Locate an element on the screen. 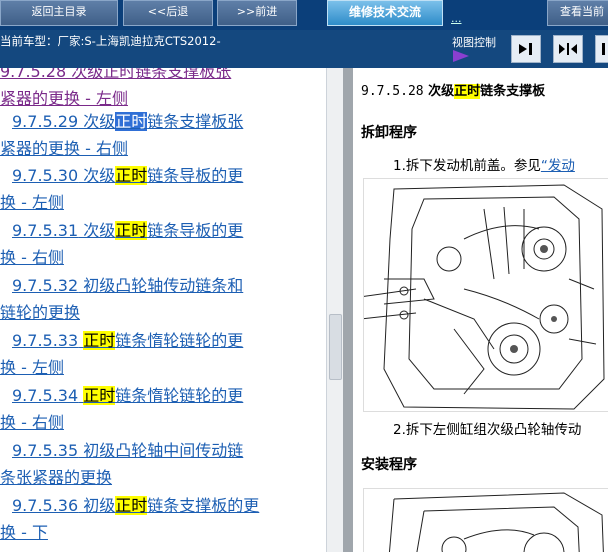 The width and height of the screenshot is (608, 552). toc-item-number: 9.7.5.30 is located at coordinates (45, 175).